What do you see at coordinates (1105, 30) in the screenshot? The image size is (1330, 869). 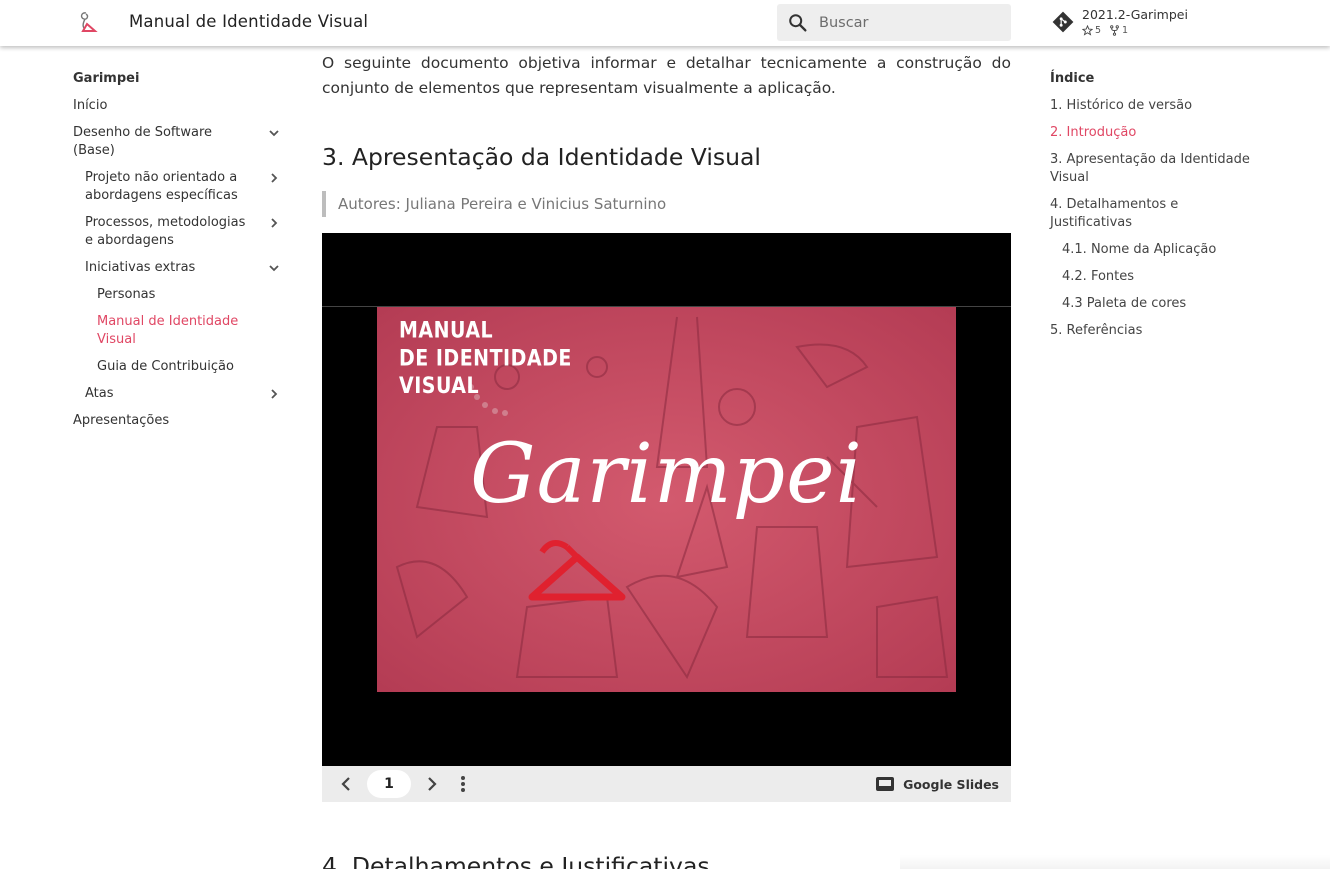 I see `repo-stats: 5 1` at bounding box center [1105, 30].